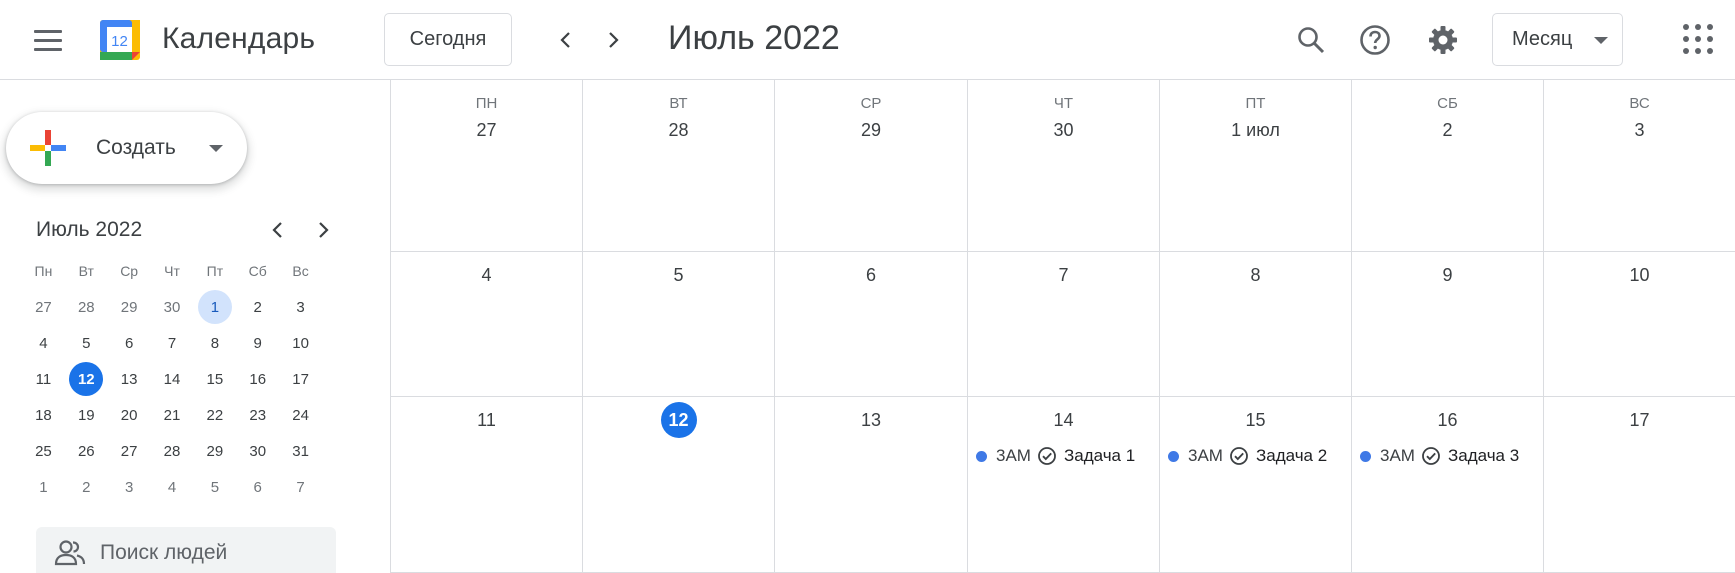 Image resolution: width=1735 pixels, height=573 pixels. I want to click on mini-calendar-day: 13, so click(129, 379).